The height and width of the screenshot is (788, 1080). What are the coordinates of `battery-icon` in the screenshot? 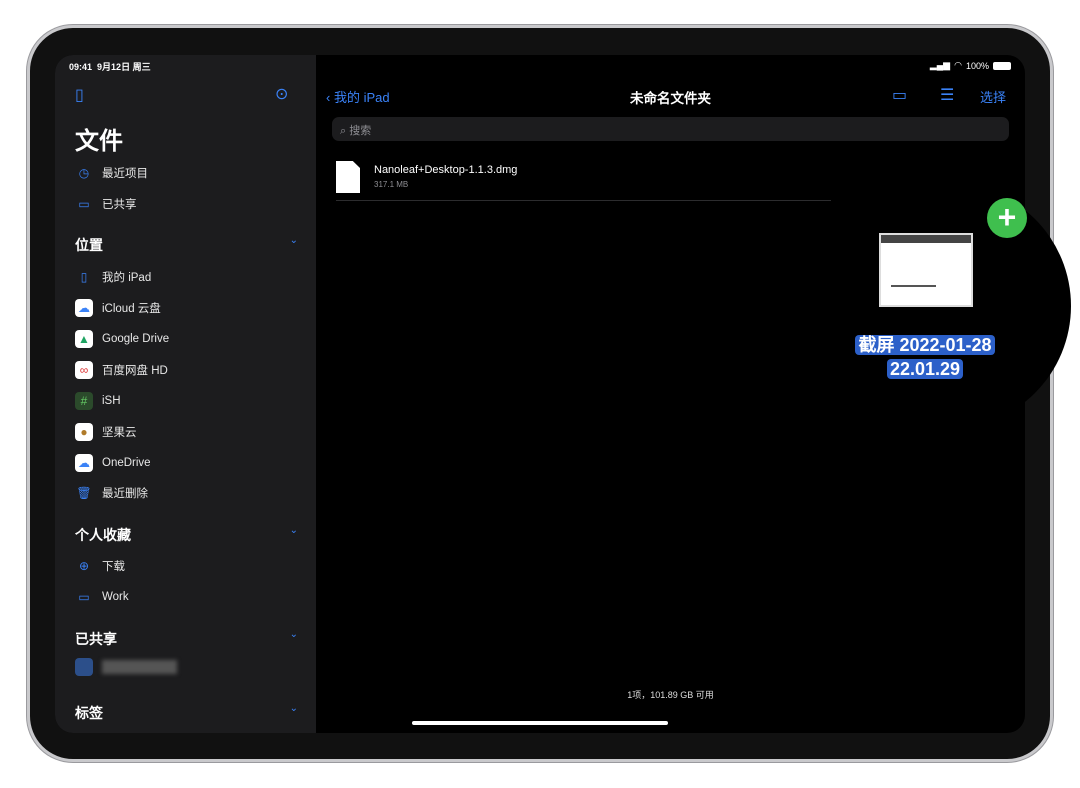 It's located at (1002, 65).